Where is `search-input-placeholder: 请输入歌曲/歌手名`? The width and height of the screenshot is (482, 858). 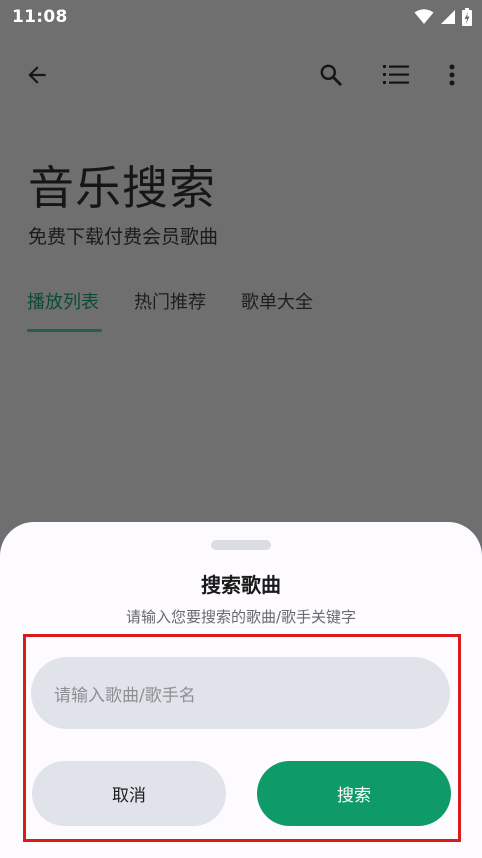 search-input-placeholder: 请输入歌曲/歌手名 is located at coordinates (125, 695).